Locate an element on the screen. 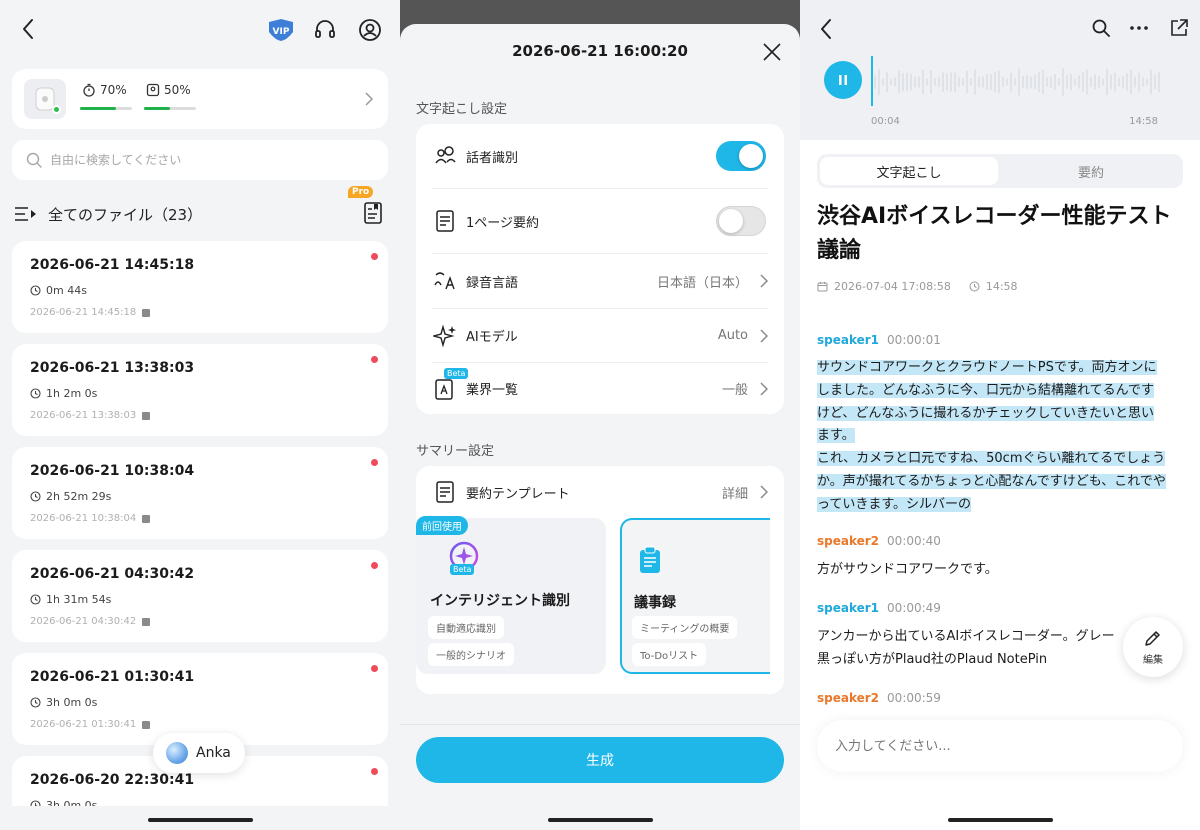 The height and width of the screenshot is (830, 1200). unread-dot is located at coordinates (374, 771).